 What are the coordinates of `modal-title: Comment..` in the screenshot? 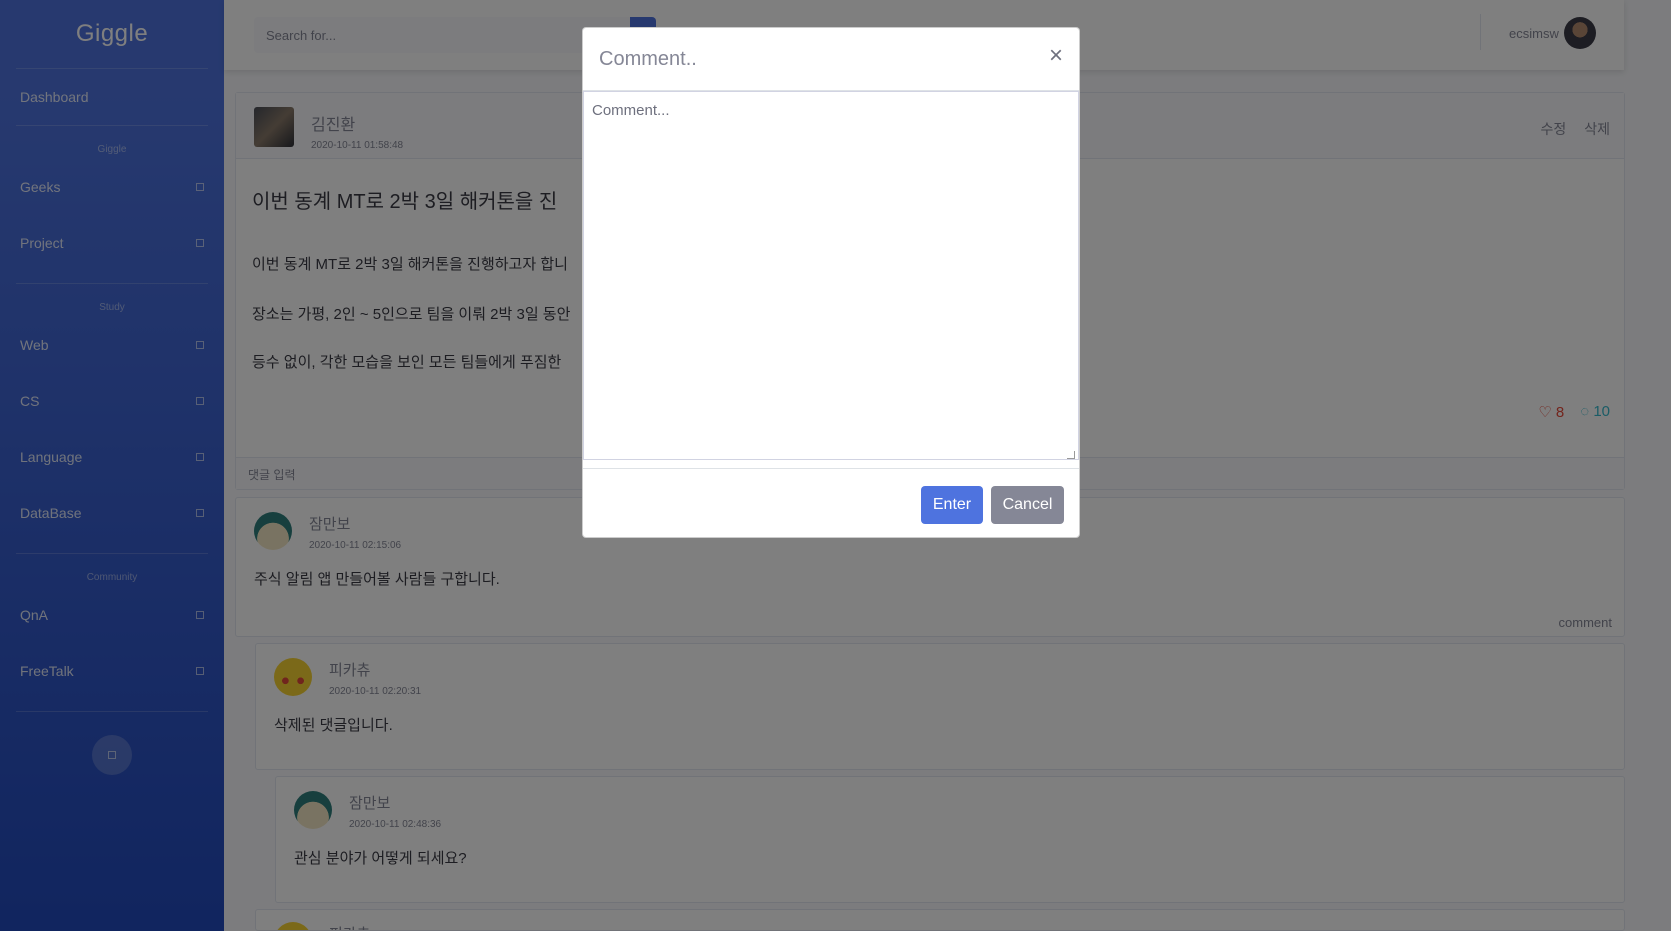 It's located at (648, 59).